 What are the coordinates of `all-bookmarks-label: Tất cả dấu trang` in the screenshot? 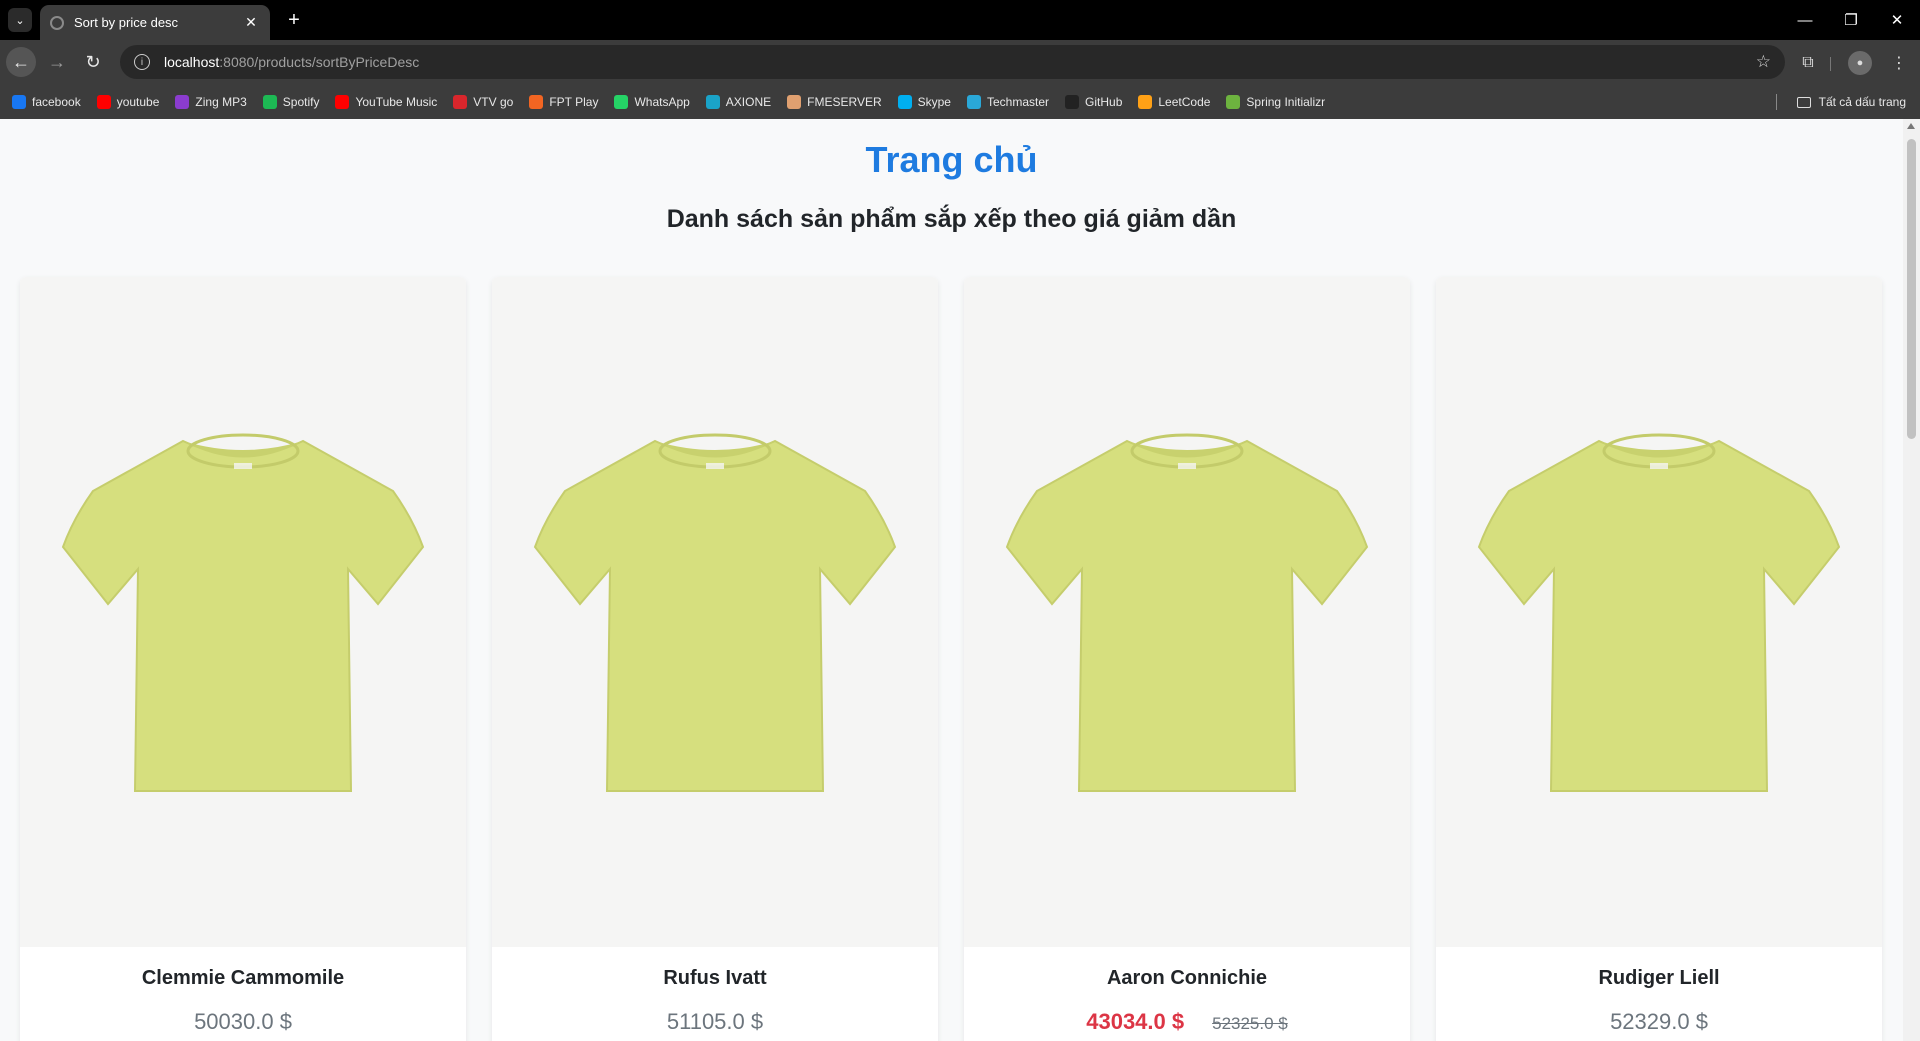 It's located at (1862, 102).